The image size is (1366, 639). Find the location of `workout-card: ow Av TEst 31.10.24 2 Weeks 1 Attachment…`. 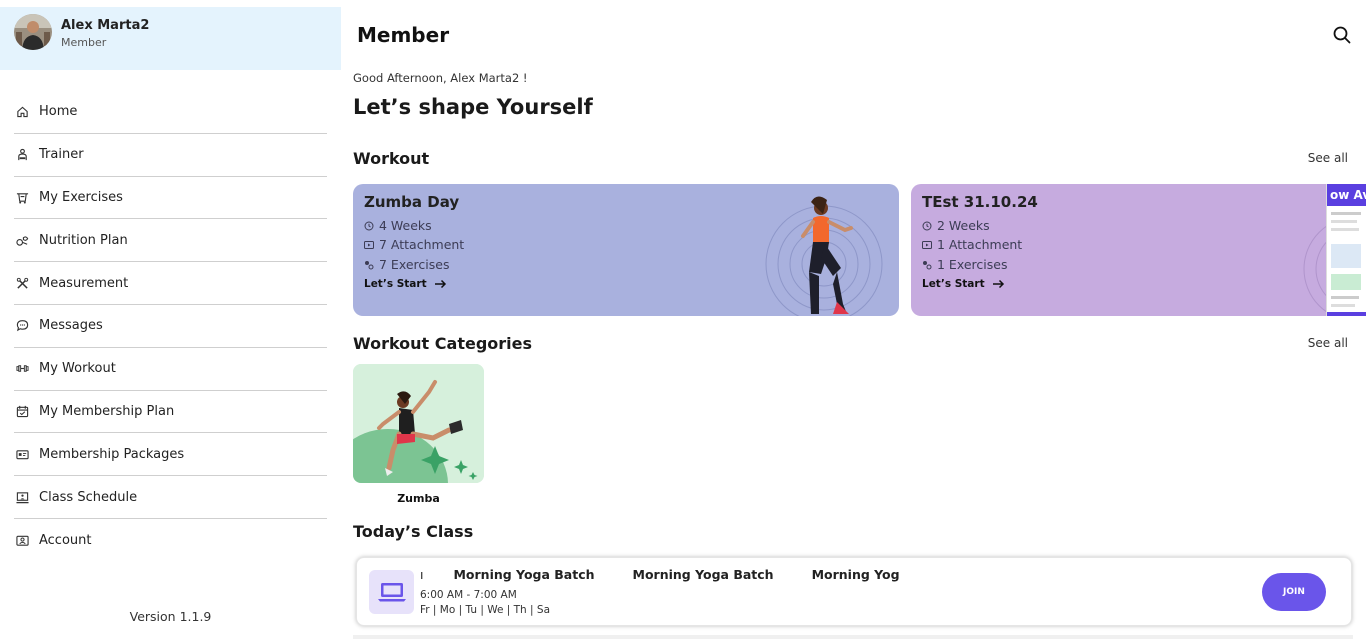

workout-card: ow Av TEst 31.10.24 2 Weeks 1 Attachment… is located at coordinates (1138, 250).